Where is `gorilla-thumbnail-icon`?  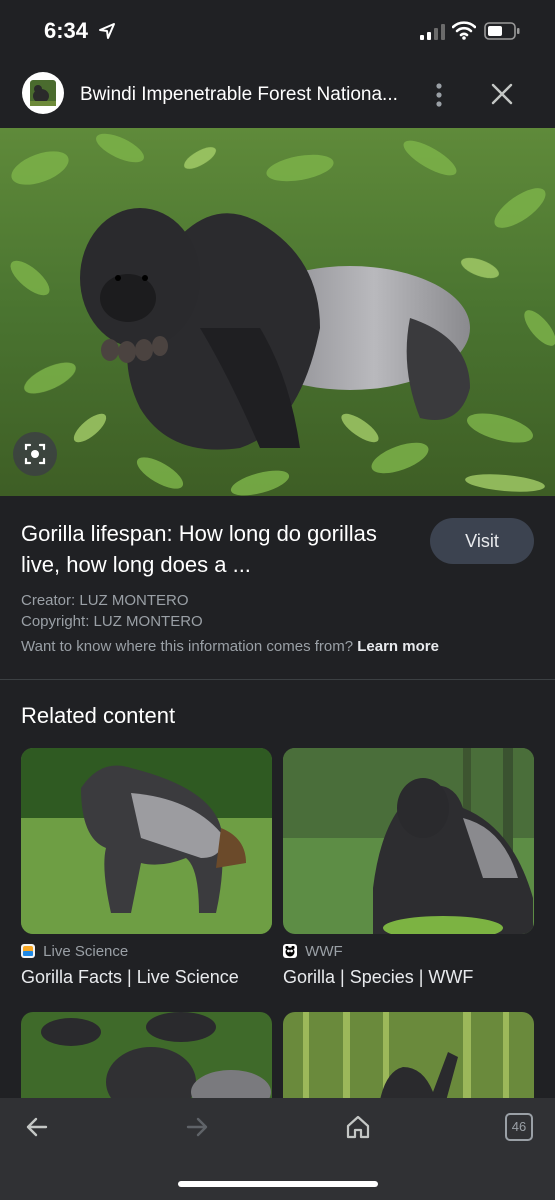 gorilla-thumbnail-icon is located at coordinates (43, 93).